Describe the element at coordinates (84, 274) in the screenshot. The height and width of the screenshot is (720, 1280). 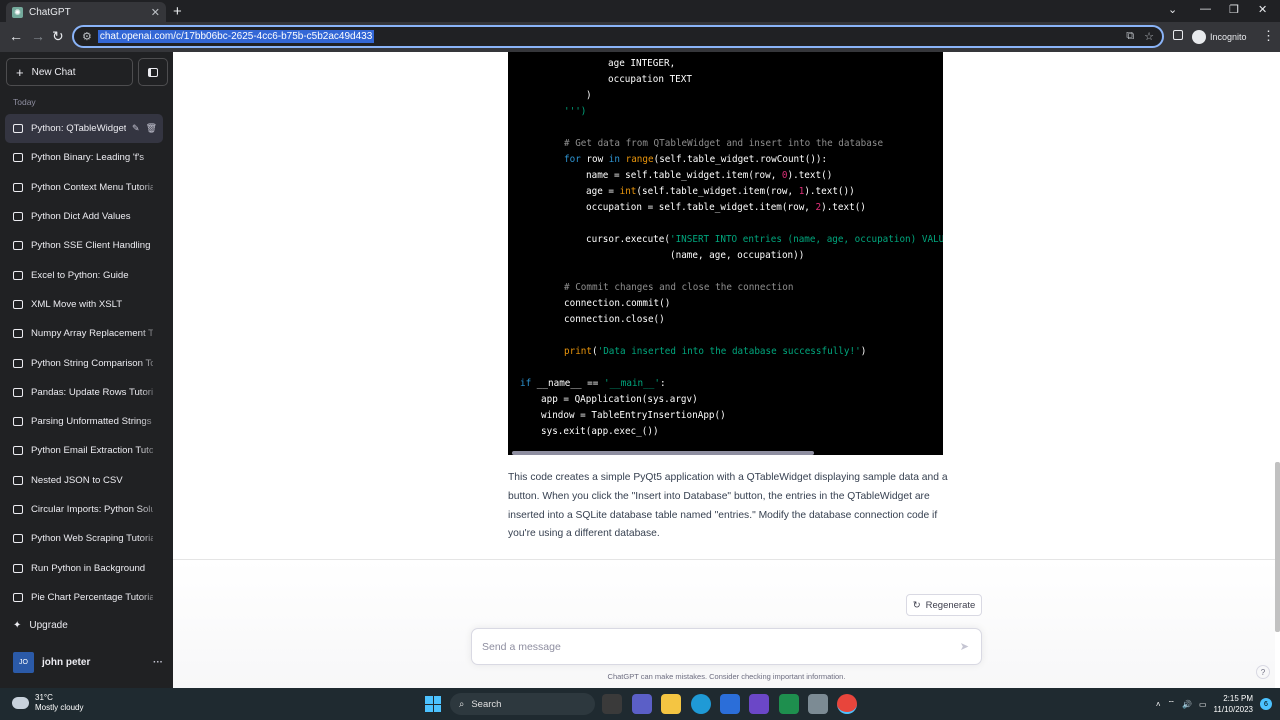
I see `history-item: Excel to Python: Guide` at that location.